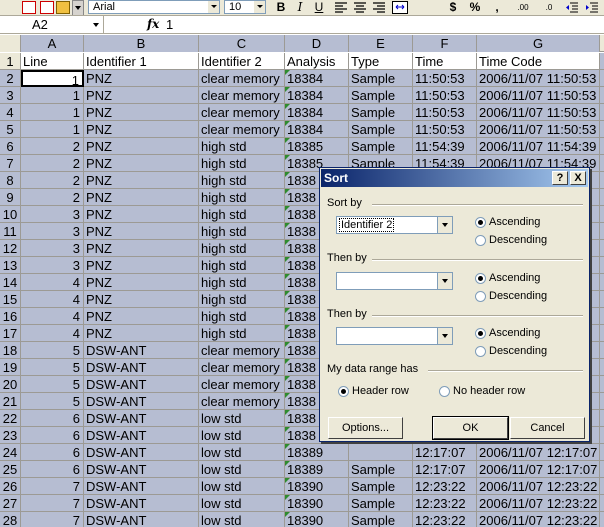 The height and width of the screenshot is (527, 604). Describe the element at coordinates (10, 78) in the screenshot. I see `row-header: 2` at that location.